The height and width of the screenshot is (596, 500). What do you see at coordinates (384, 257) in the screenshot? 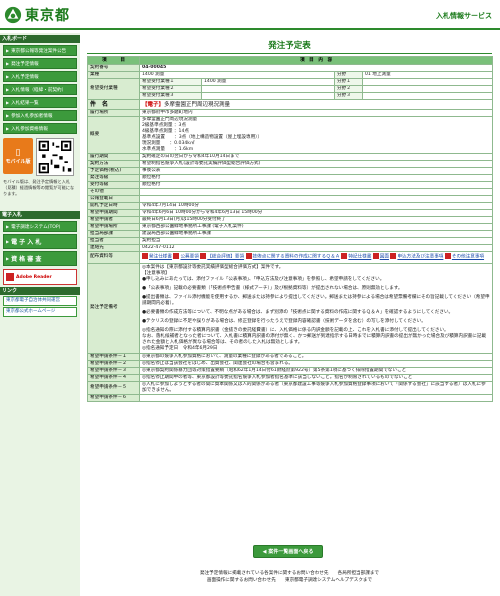
I see `doc-link: 図面` at bounding box center [384, 257].